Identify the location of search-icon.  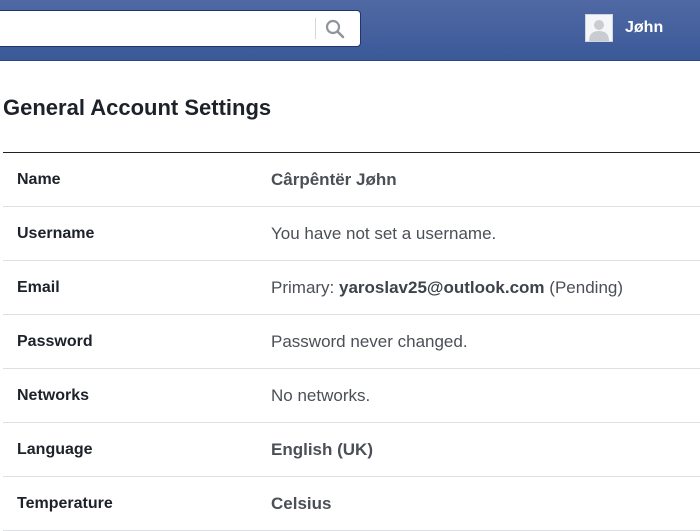
(335, 29).